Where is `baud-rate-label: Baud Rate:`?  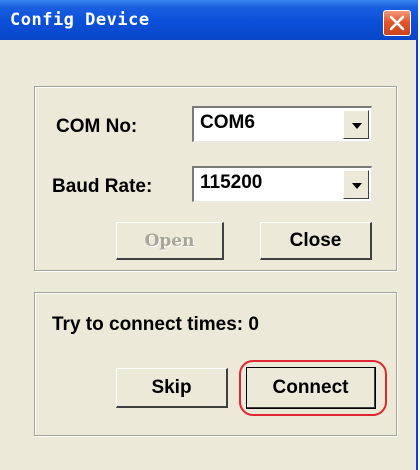 baud-rate-label: Baud Rate: is located at coordinates (102, 186).